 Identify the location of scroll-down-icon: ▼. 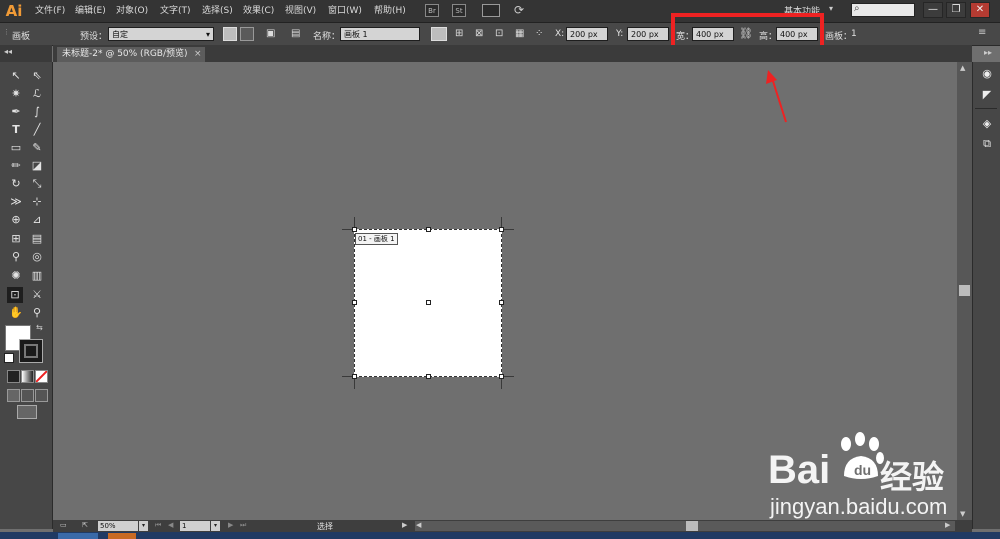
(962, 514).